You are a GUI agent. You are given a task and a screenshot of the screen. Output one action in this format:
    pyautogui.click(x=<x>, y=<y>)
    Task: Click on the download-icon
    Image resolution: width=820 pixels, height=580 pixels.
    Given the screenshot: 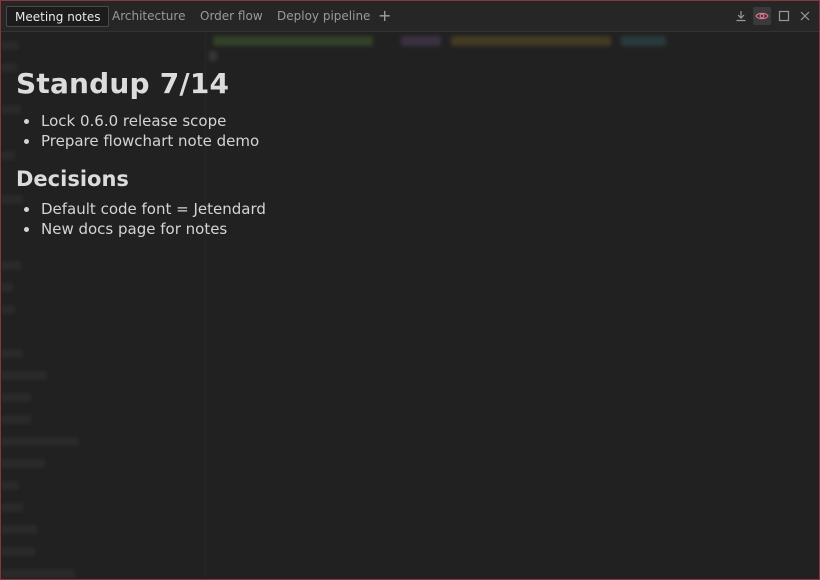 What is the action you would take?
    pyautogui.click(x=741, y=16)
    